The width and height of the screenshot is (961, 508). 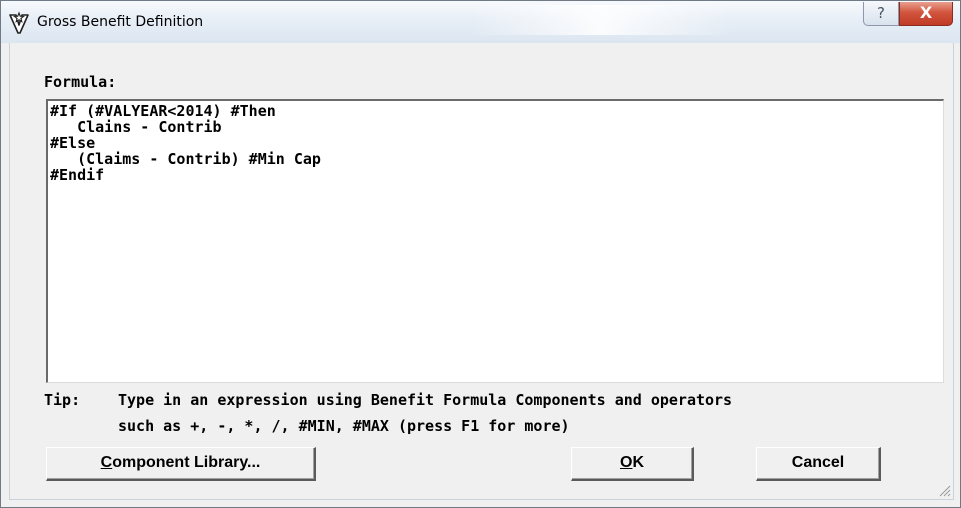 What do you see at coordinates (77, 175) in the screenshot?
I see `formula-line: #Endif` at bounding box center [77, 175].